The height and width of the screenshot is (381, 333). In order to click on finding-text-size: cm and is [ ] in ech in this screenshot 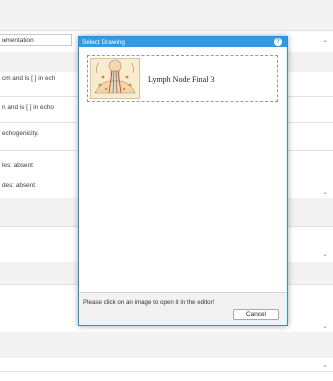, I will do `click(29, 78)`.